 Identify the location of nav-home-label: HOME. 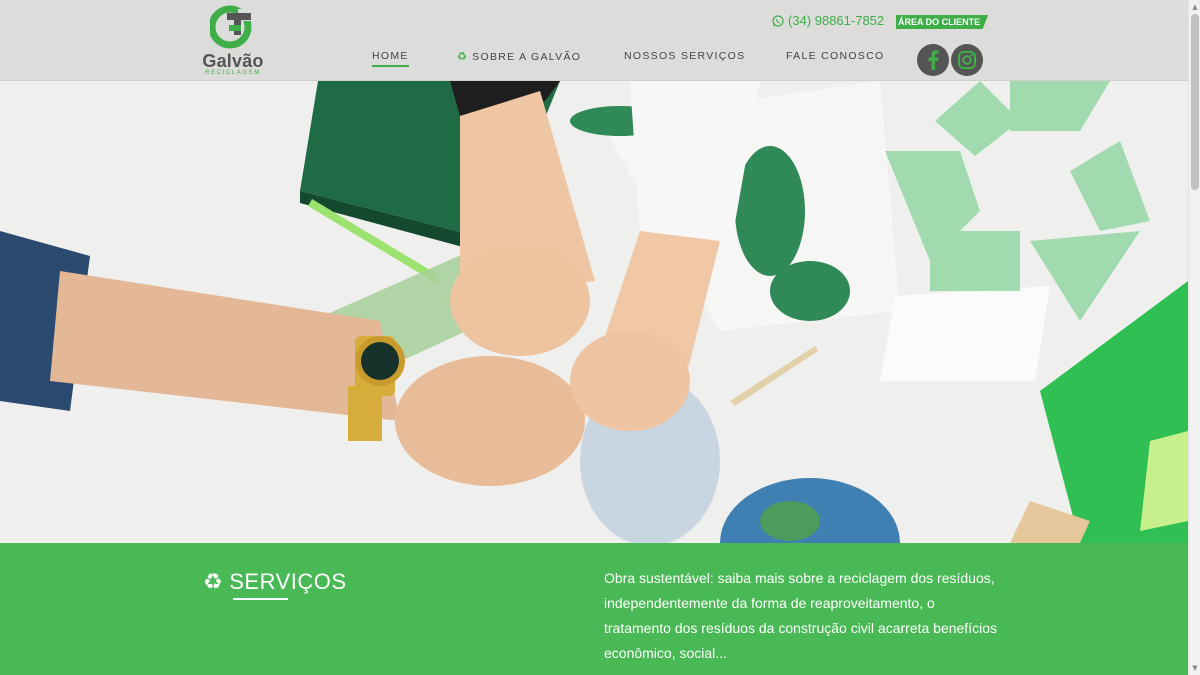
(390, 56).